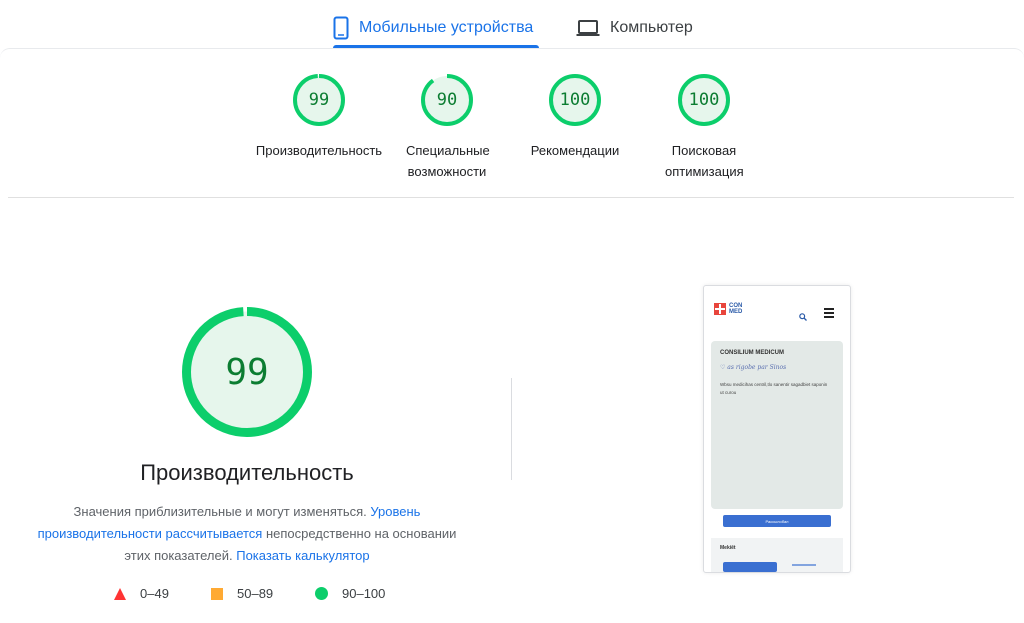  I want to click on tab-mobile-label: Мобильные устройства, so click(446, 27).